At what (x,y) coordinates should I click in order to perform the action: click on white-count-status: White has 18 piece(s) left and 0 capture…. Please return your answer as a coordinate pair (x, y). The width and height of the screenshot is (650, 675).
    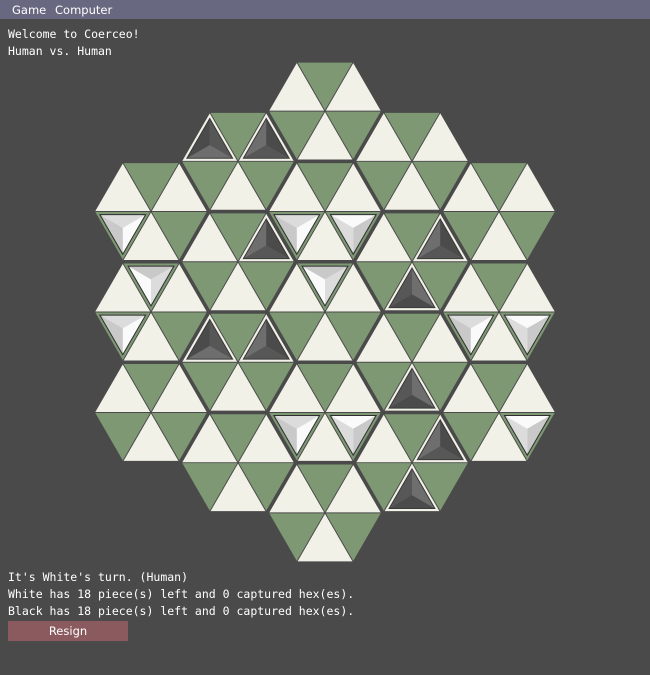
    Looking at the image, I should click on (181, 594).